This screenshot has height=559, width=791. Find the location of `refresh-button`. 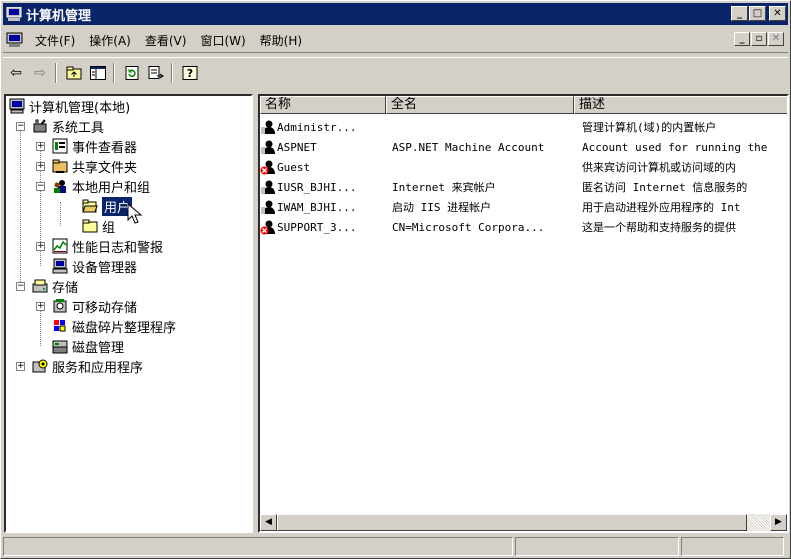

refresh-button is located at coordinates (132, 73).